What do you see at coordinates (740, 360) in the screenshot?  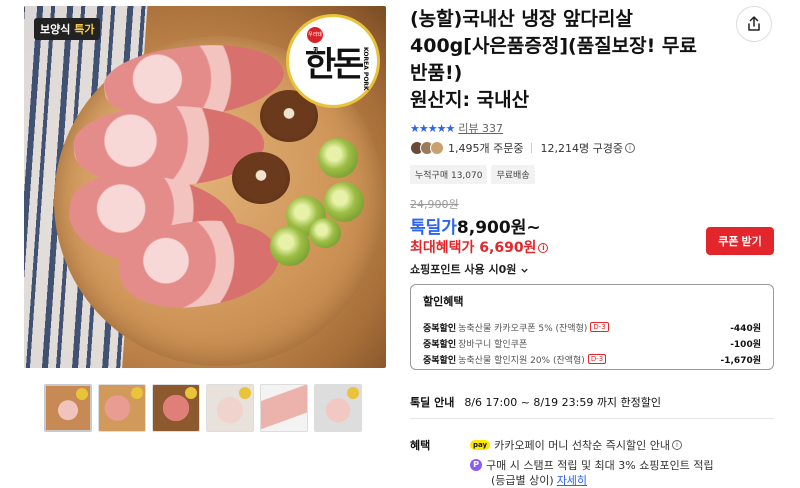 I see `discount-amount: -1,670원` at bounding box center [740, 360].